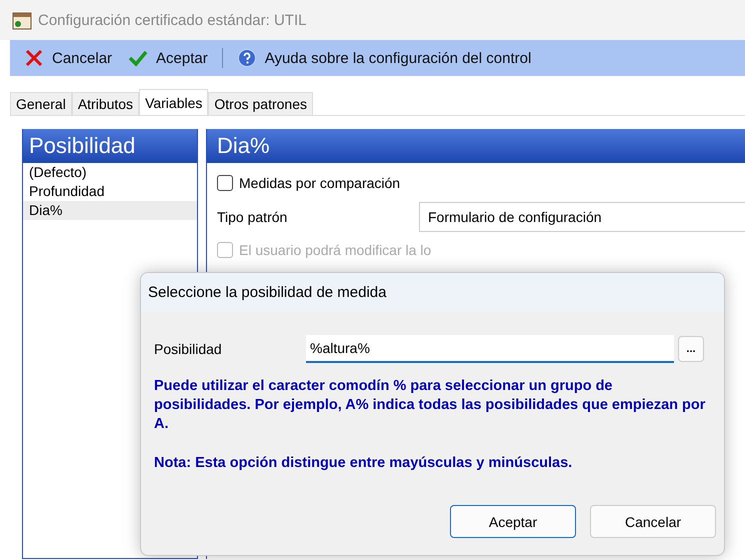 The width and height of the screenshot is (745, 560). What do you see at coordinates (582, 217) in the screenshot?
I see `pattern-type-field: Formulario de configuración` at bounding box center [582, 217].